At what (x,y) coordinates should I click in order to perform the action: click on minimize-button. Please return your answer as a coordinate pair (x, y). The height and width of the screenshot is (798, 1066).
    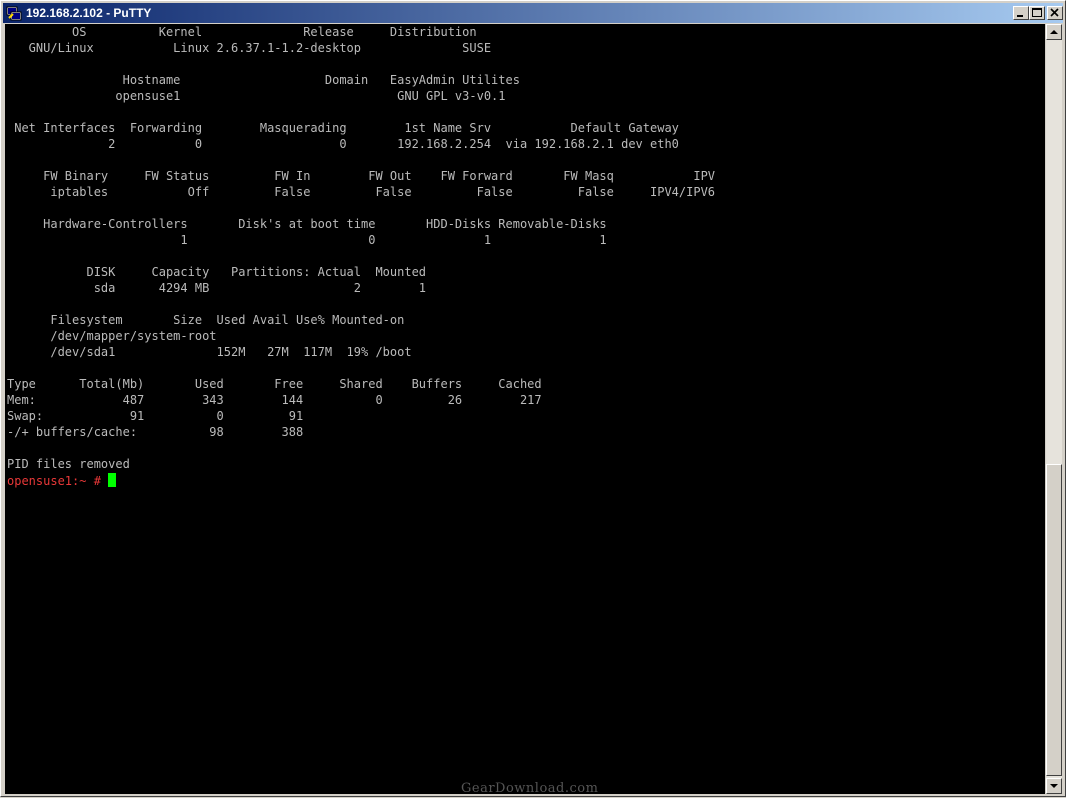
    Looking at the image, I should click on (1021, 13).